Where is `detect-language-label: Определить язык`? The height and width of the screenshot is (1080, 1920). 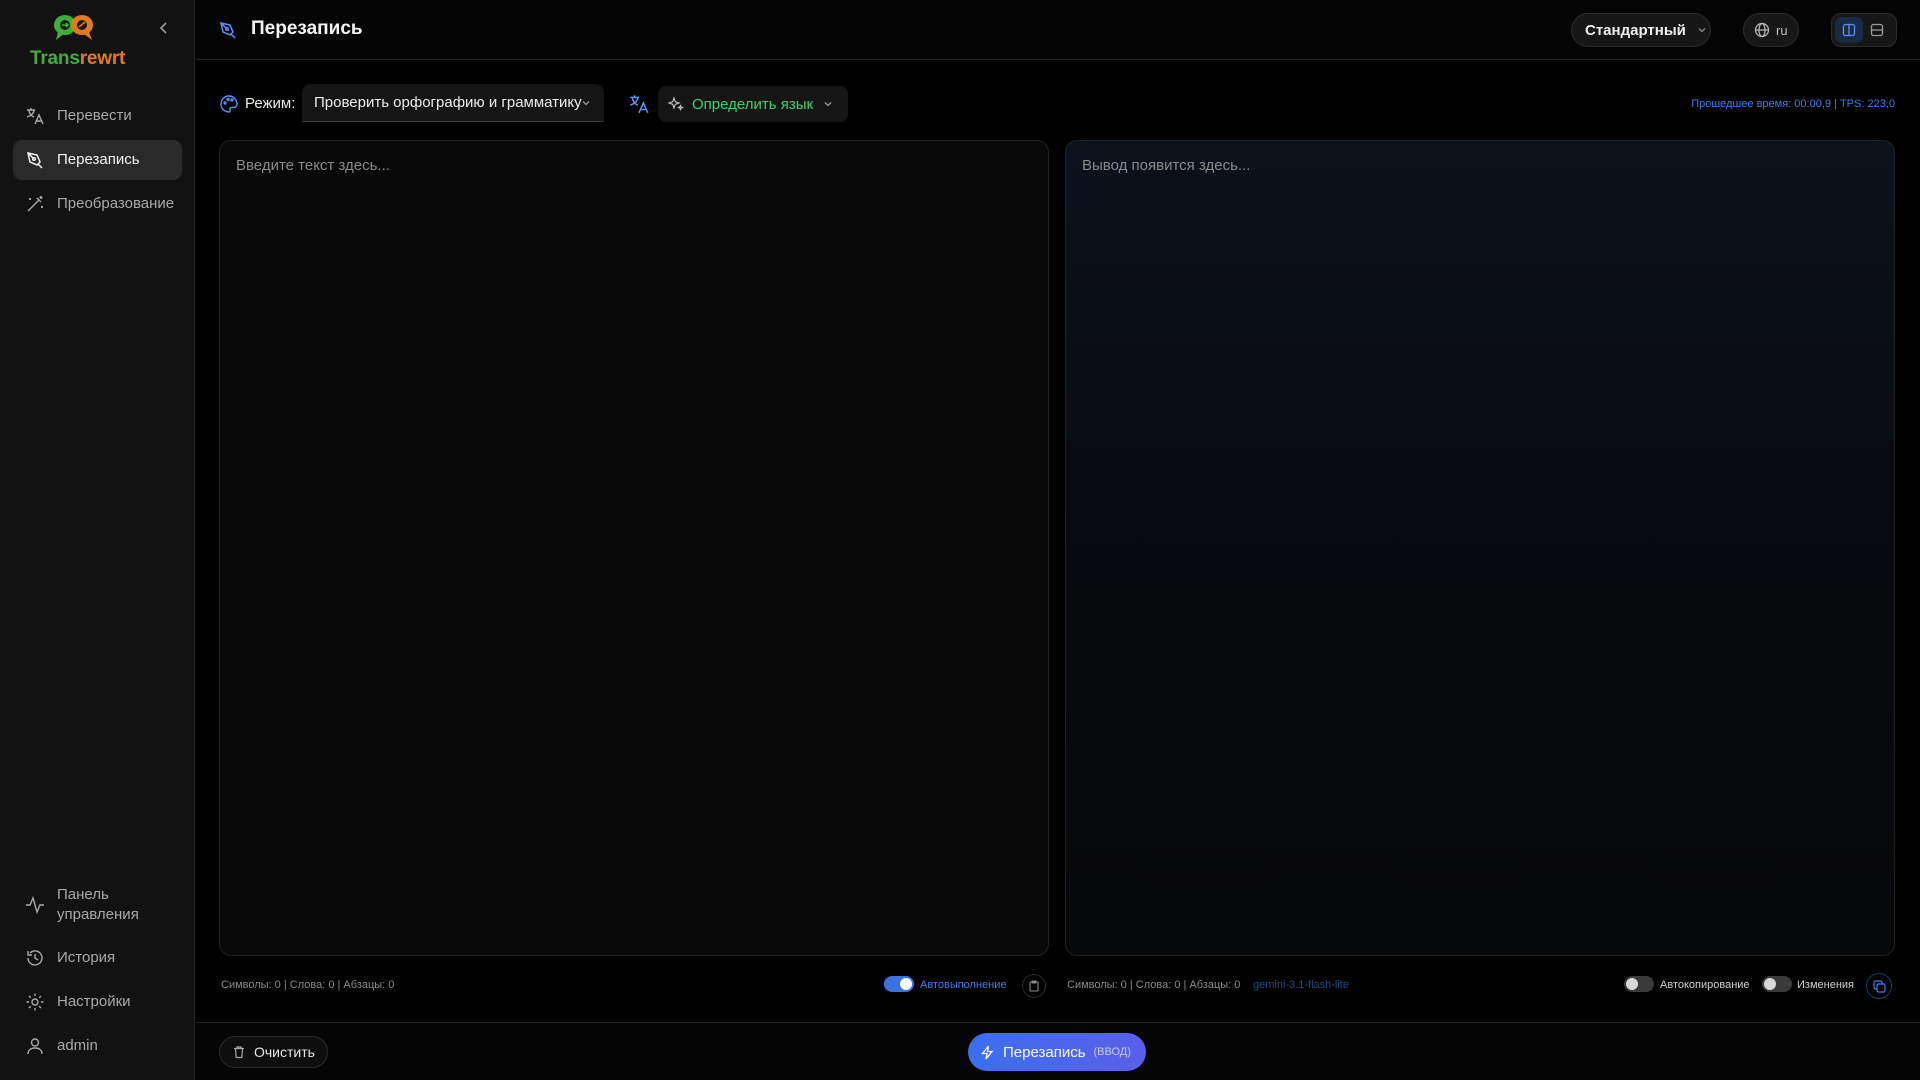 detect-language-label: Определить язык is located at coordinates (753, 104).